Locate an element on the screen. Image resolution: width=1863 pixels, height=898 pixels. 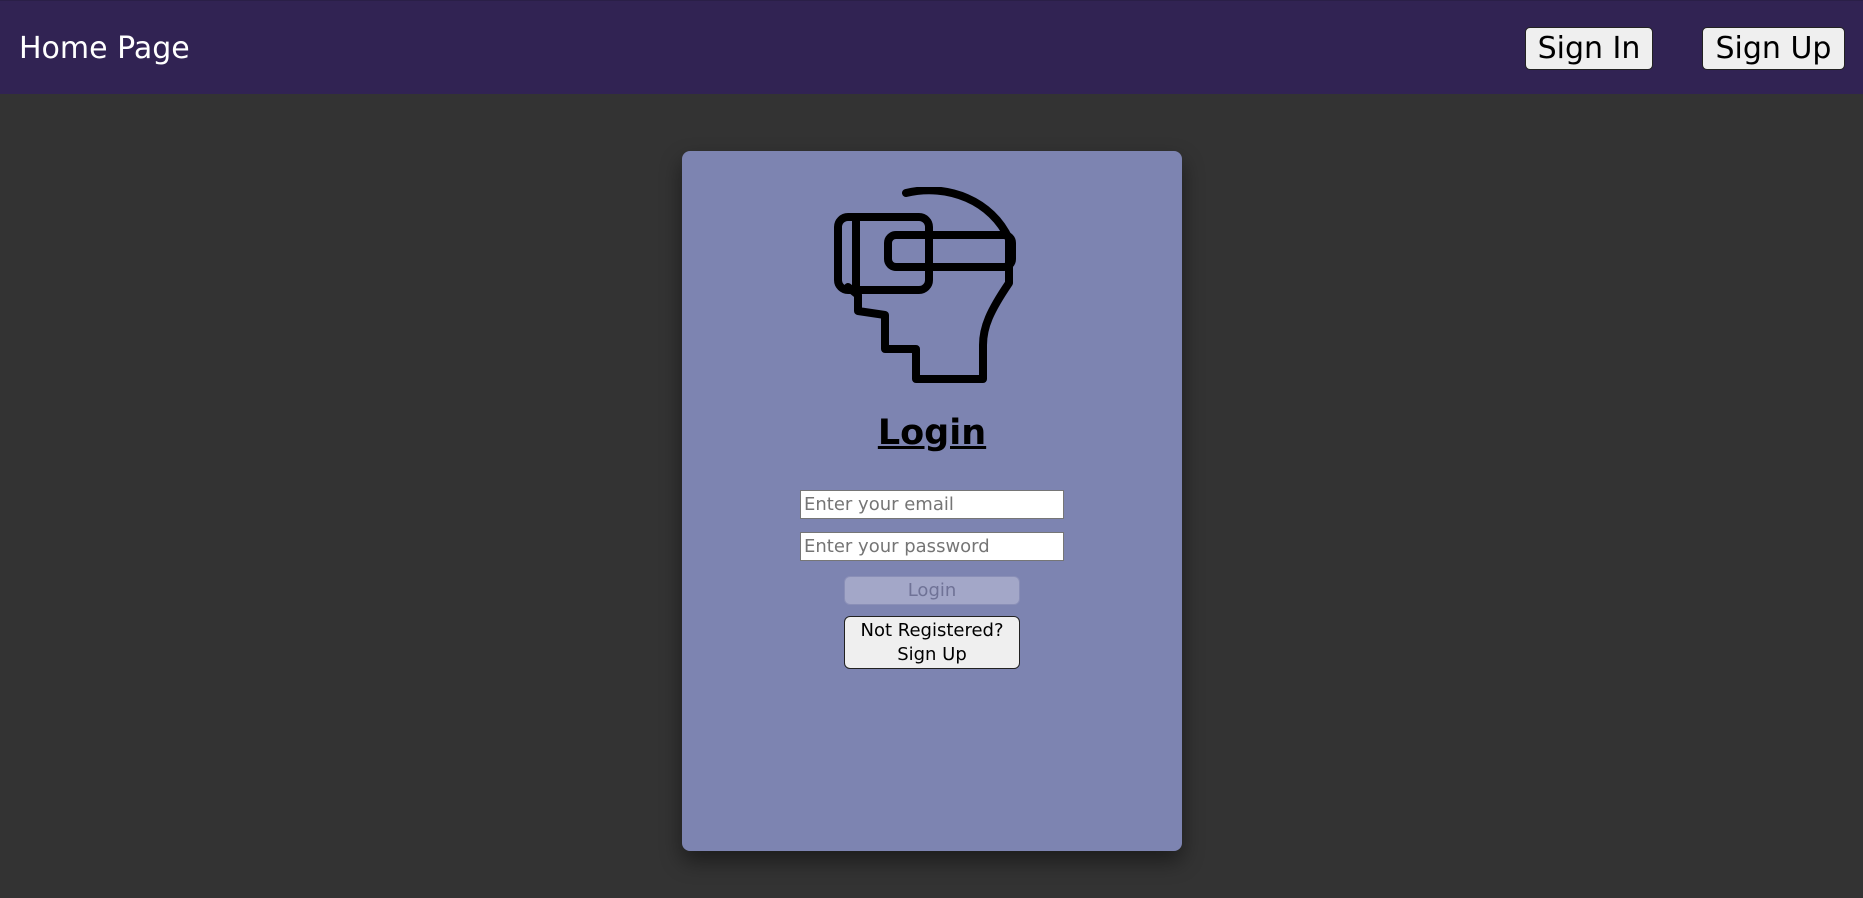
top-navbar: Home Page Sign In Sign Up is located at coordinates (931, 47).